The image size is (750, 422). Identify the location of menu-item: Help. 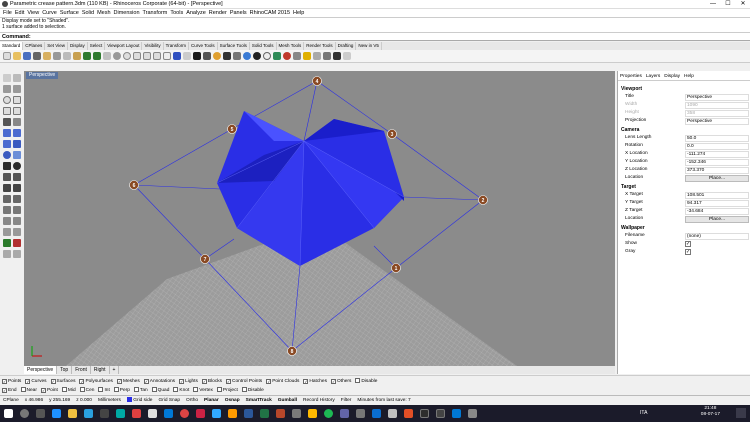
(298, 13).